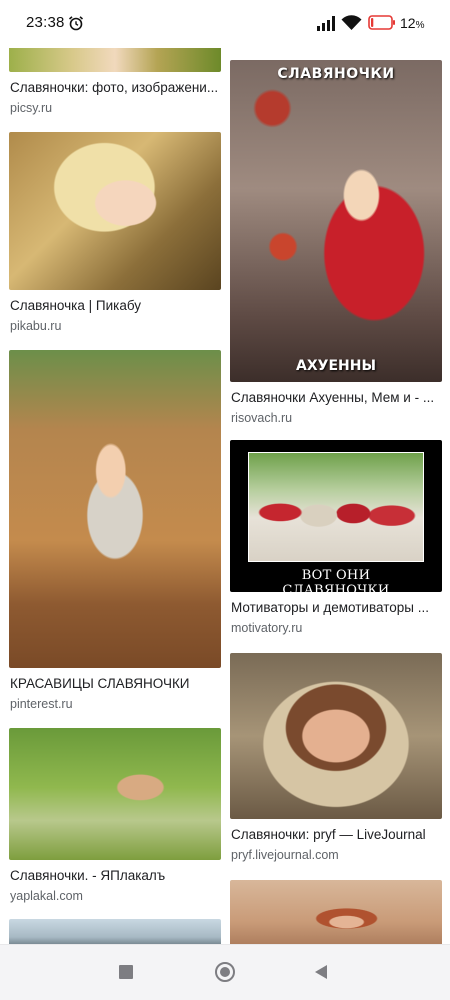  What do you see at coordinates (115, 684) in the screenshot?
I see `result-title: КРАСАВИЦЫ СЛАВЯНОЧКИ` at bounding box center [115, 684].